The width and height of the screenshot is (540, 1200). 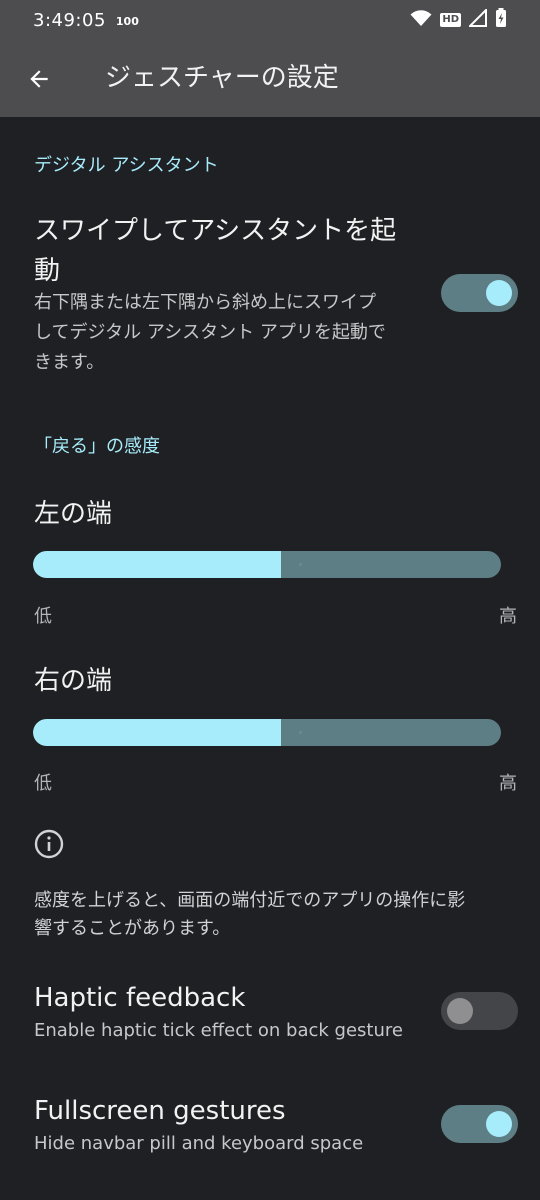 What do you see at coordinates (270, 20) in the screenshot?
I see `status-bar: 3:49:05 100 HD` at bounding box center [270, 20].